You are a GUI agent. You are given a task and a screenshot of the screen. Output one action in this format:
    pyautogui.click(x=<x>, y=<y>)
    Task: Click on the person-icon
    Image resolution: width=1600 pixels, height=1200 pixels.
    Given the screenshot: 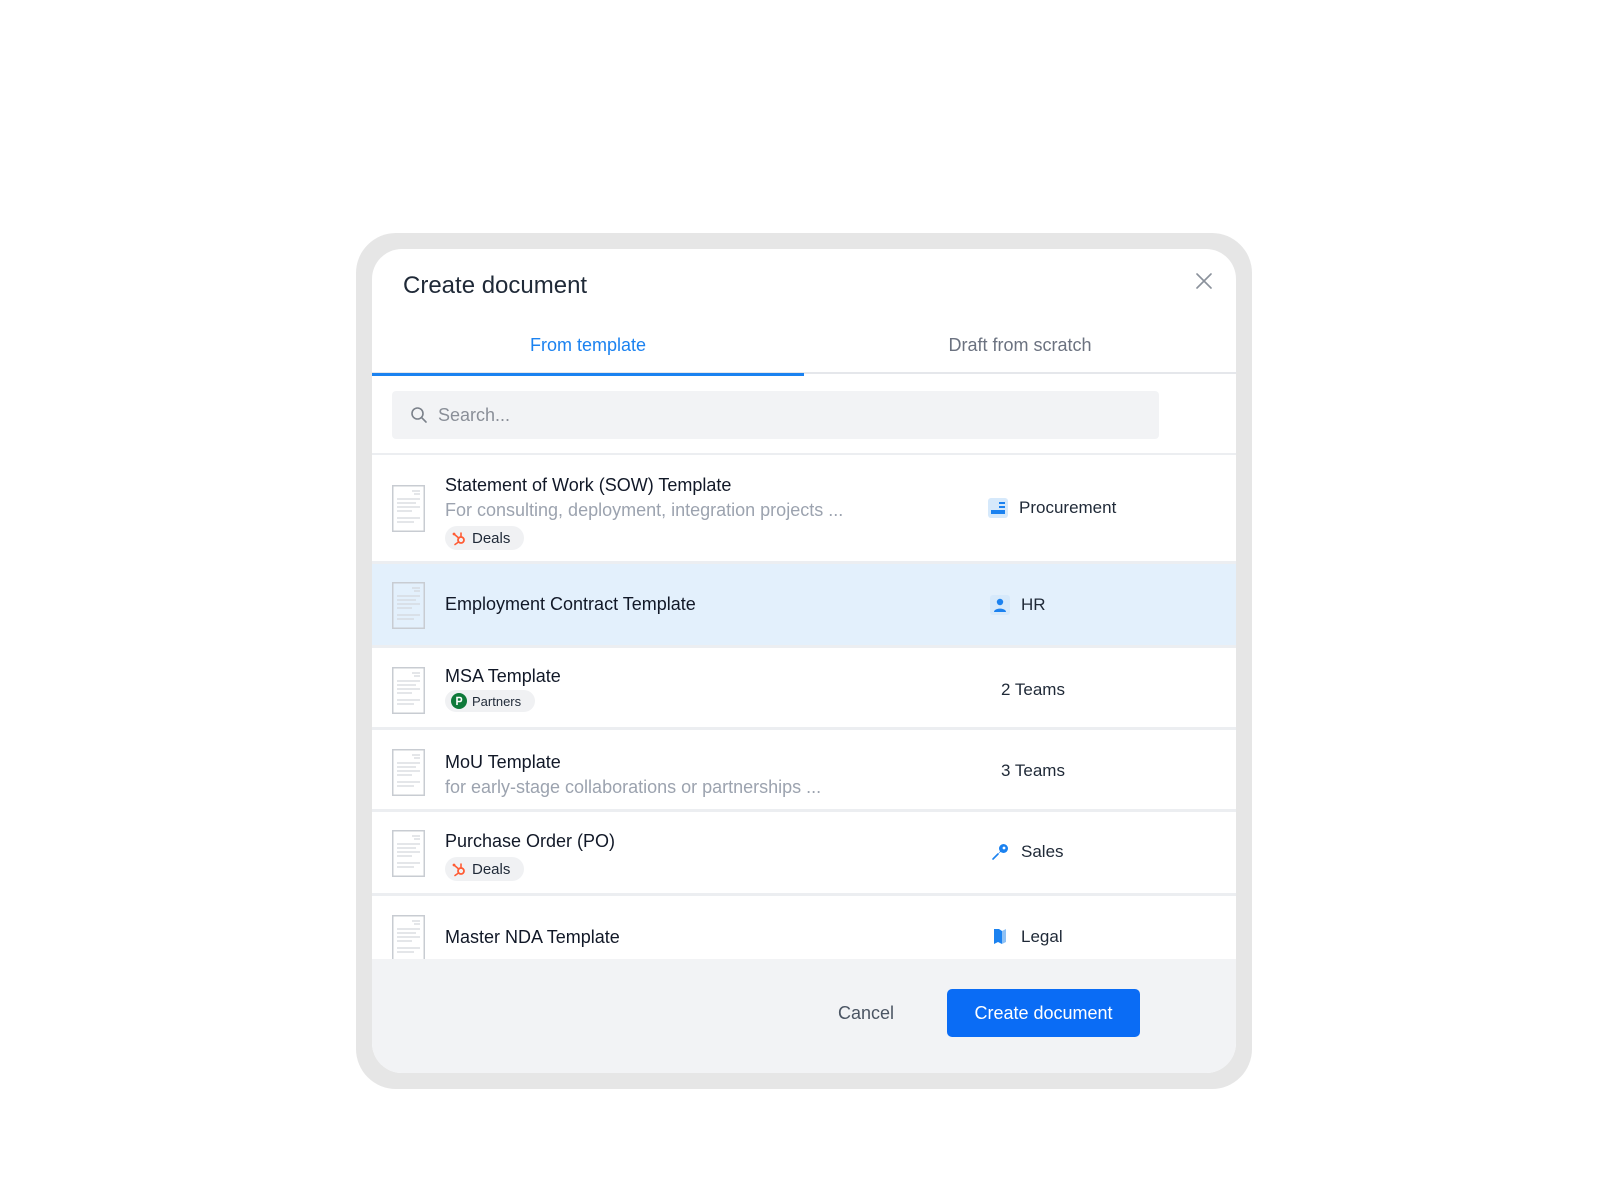 What is the action you would take?
    pyautogui.click(x=1000, y=605)
    